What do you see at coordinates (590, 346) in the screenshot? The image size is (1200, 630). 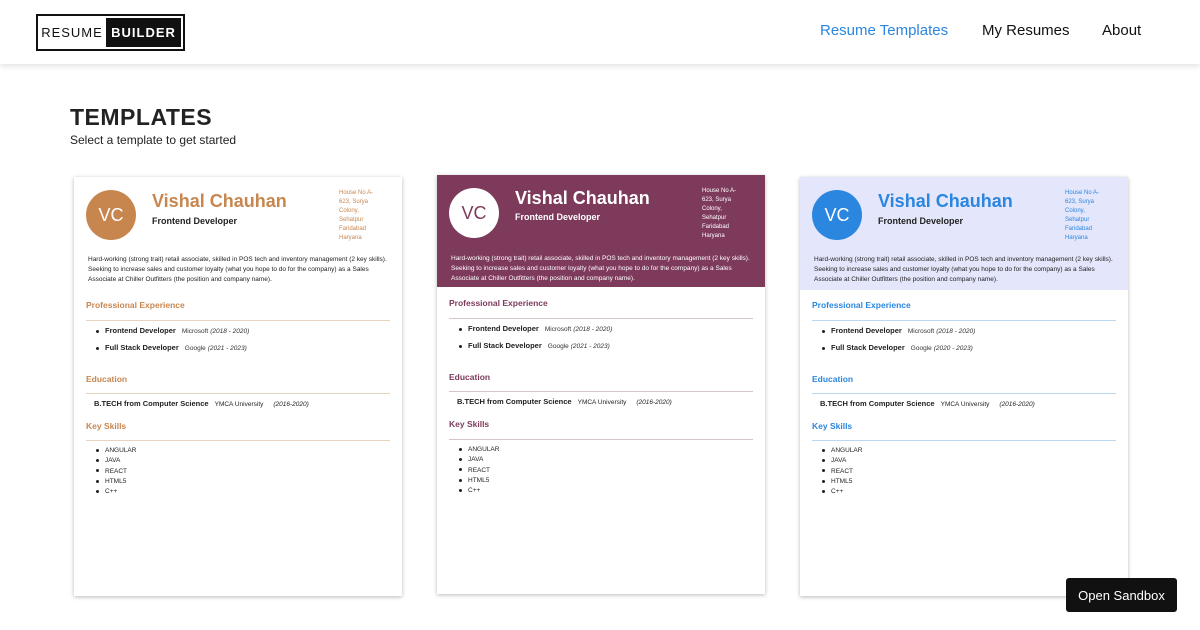 I see `experience-dates: (2021 - 2023)` at bounding box center [590, 346].